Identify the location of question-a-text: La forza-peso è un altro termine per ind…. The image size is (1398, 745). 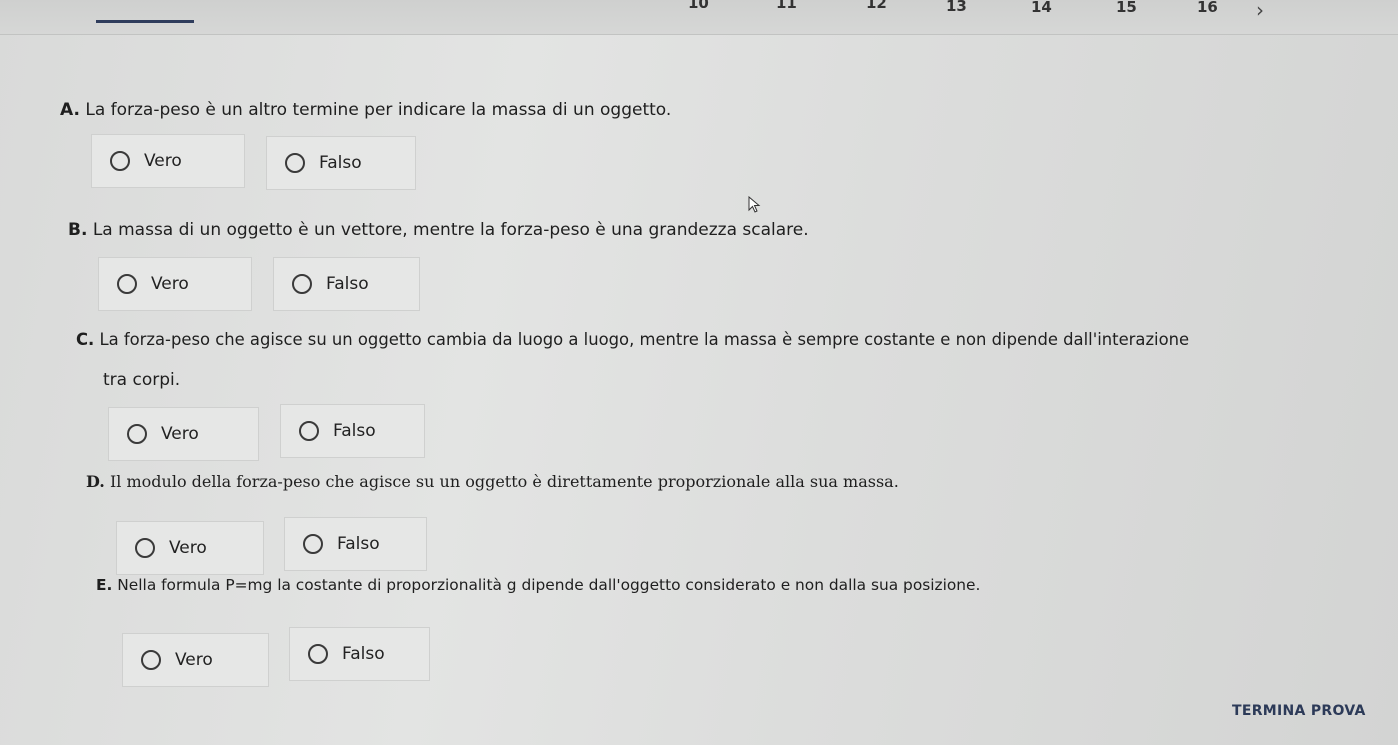
(378, 110).